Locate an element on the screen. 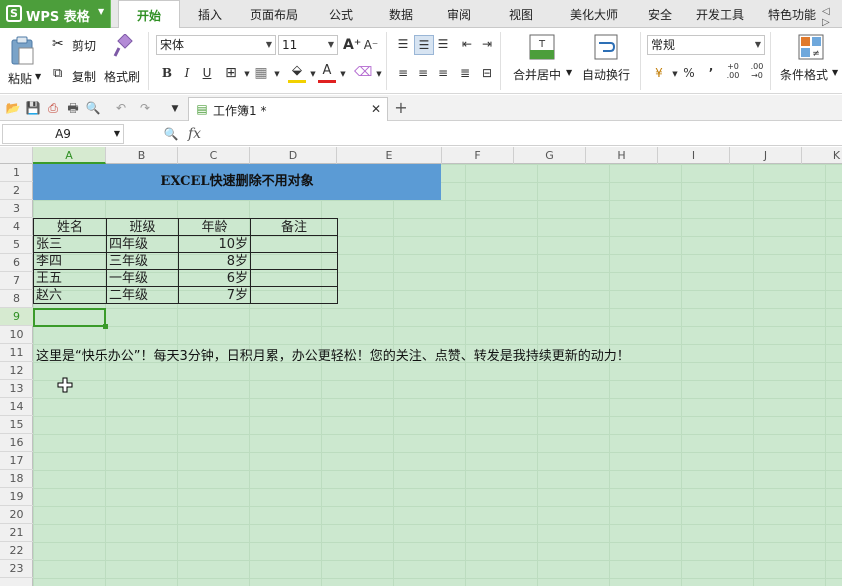  print-icon: 🖶 is located at coordinates (73, 108).